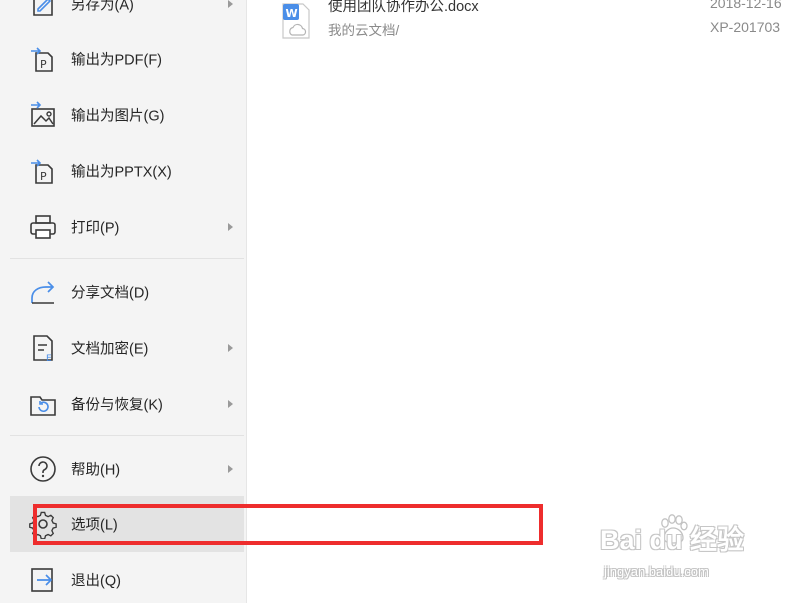  I want to click on highlight-annotation-box, so click(288, 524).